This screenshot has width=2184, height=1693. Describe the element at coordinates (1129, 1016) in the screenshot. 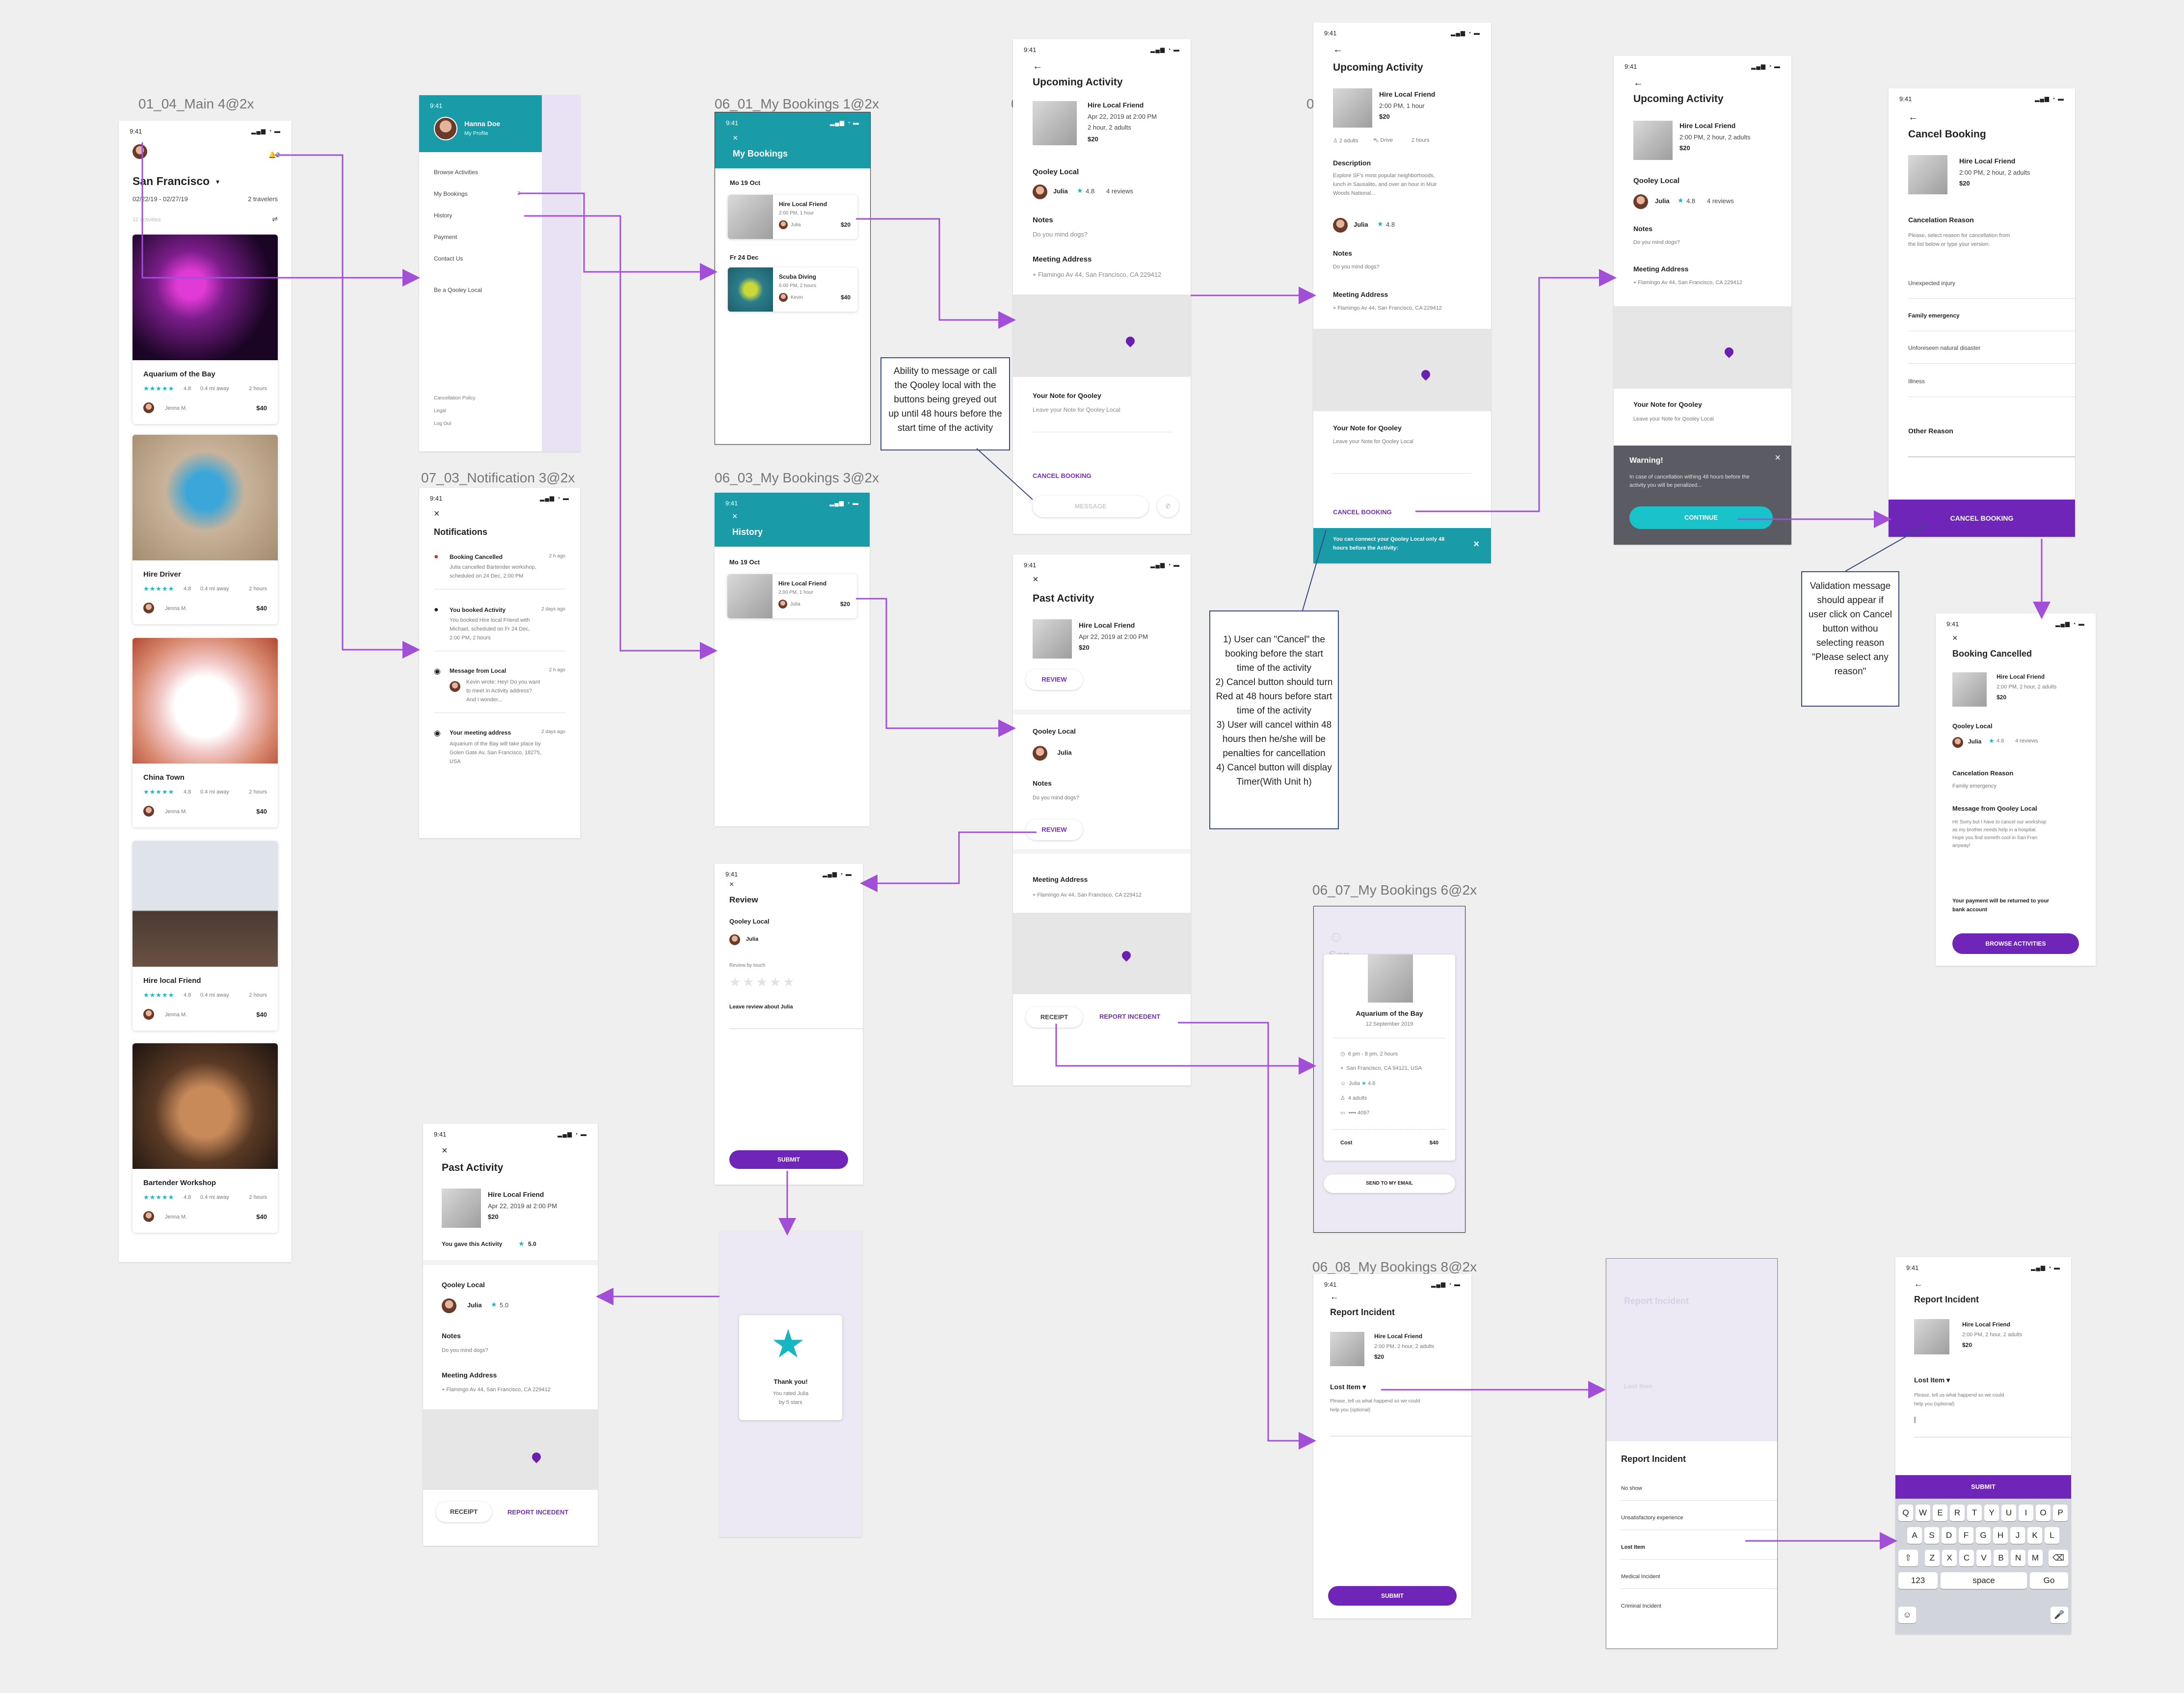

I see `report-incident-button: REPORT INCEDENT` at that location.